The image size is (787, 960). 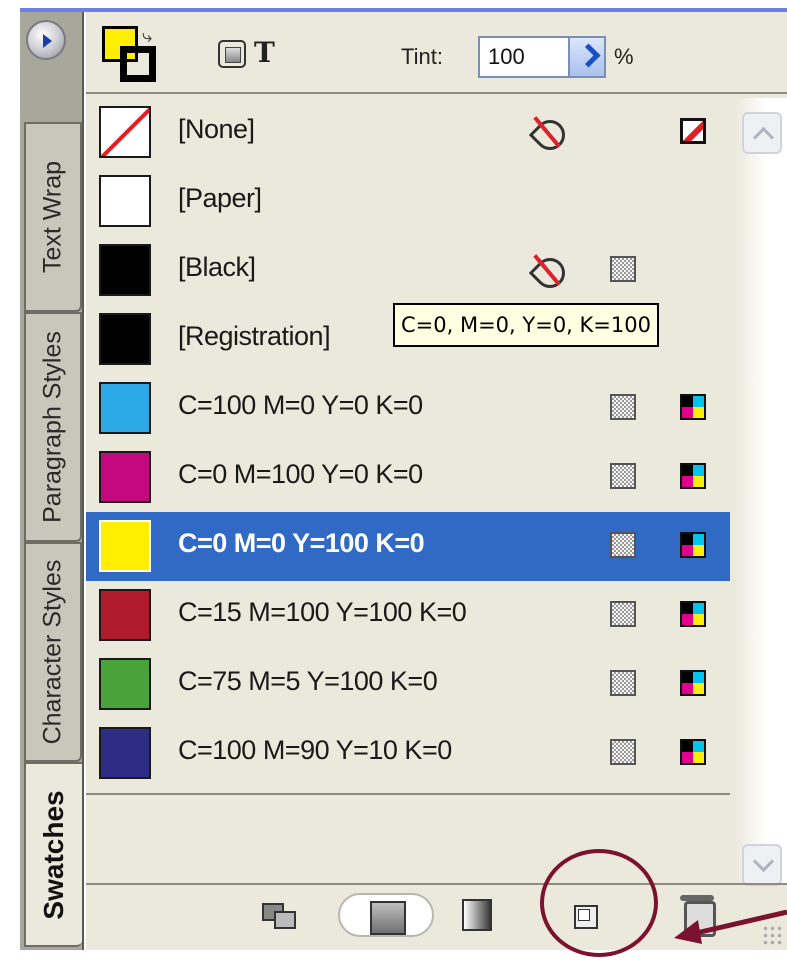 I want to click on swatch-row: C=100 M=0 Y=0 K=0, so click(x=408, y=408).